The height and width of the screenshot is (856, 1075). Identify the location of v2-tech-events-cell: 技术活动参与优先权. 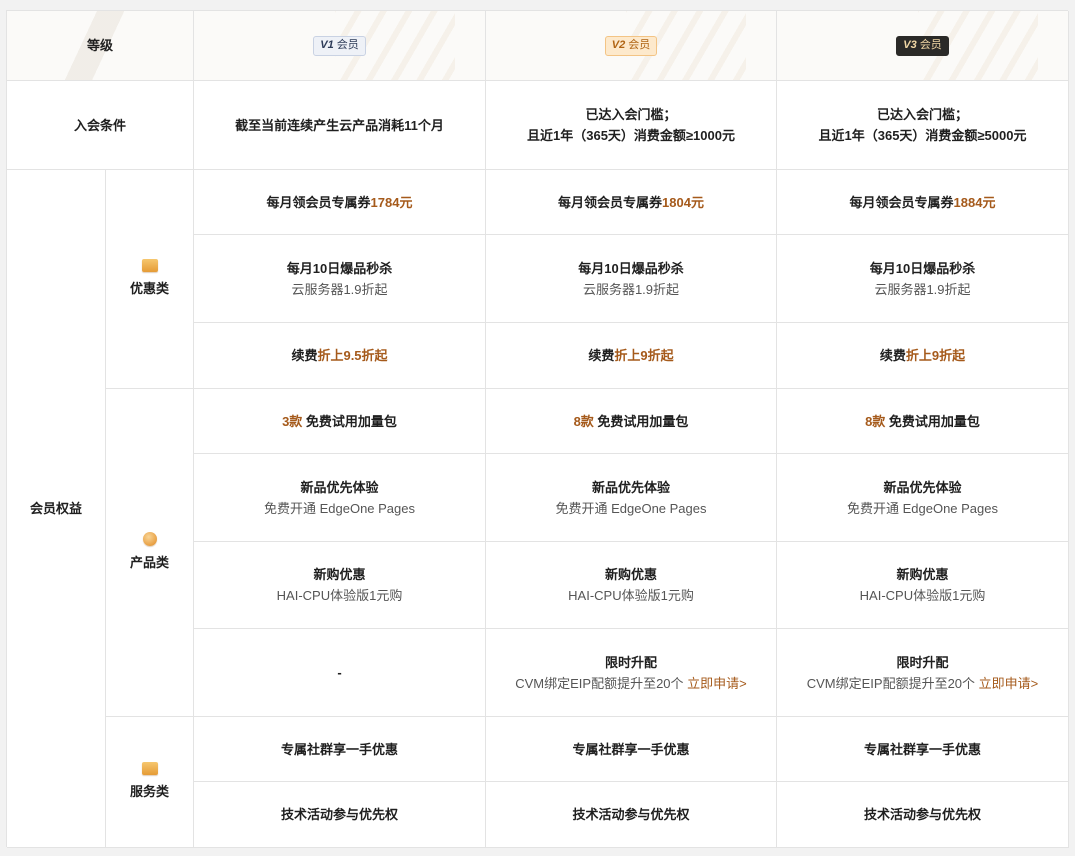
(631, 815).